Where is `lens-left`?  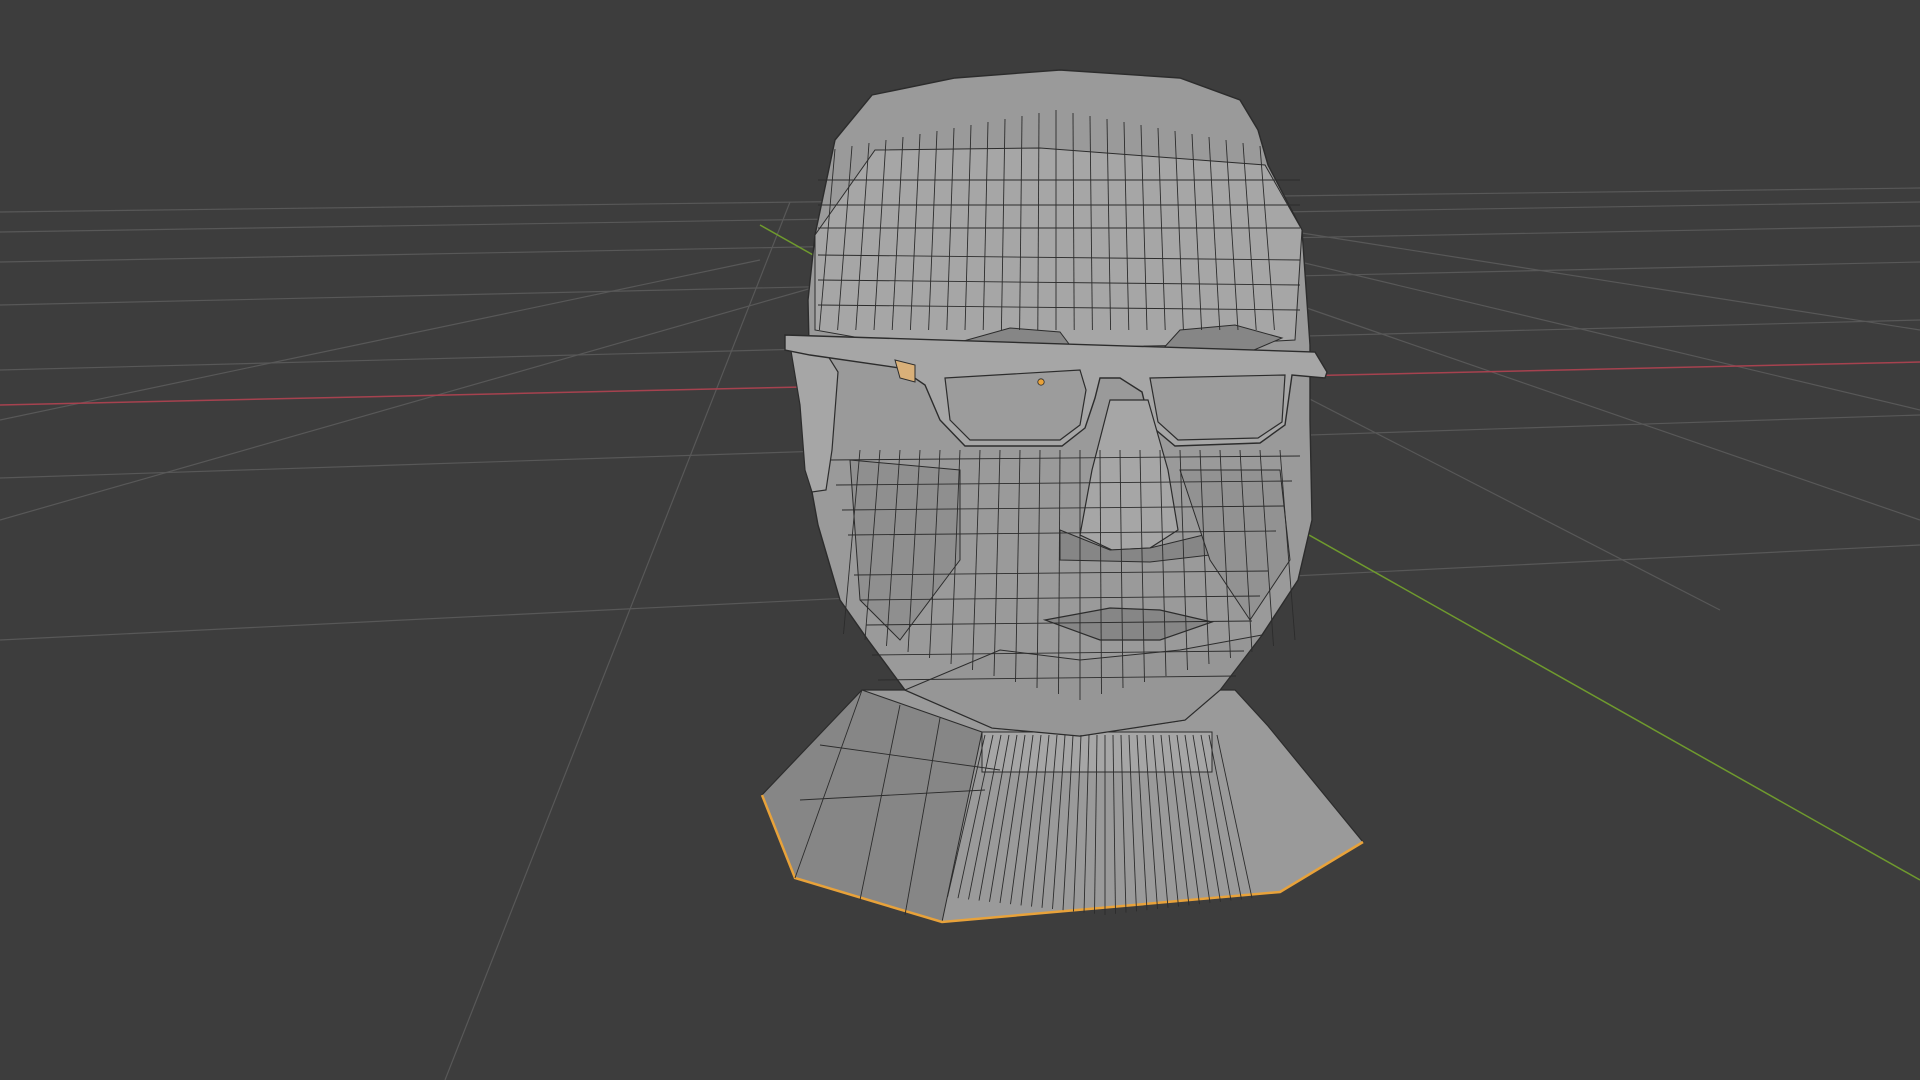 lens-left is located at coordinates (1015, 405).